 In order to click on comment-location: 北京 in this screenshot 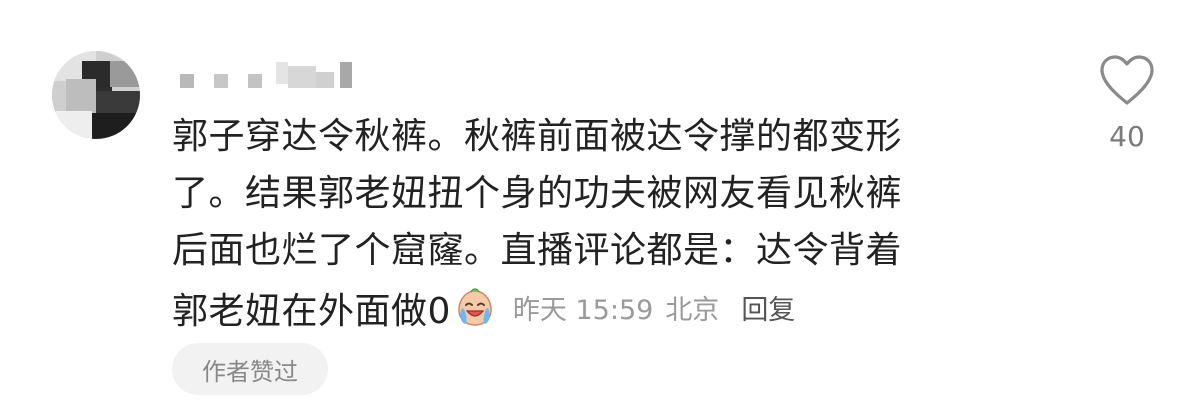, I will do `click(692, 310)`.